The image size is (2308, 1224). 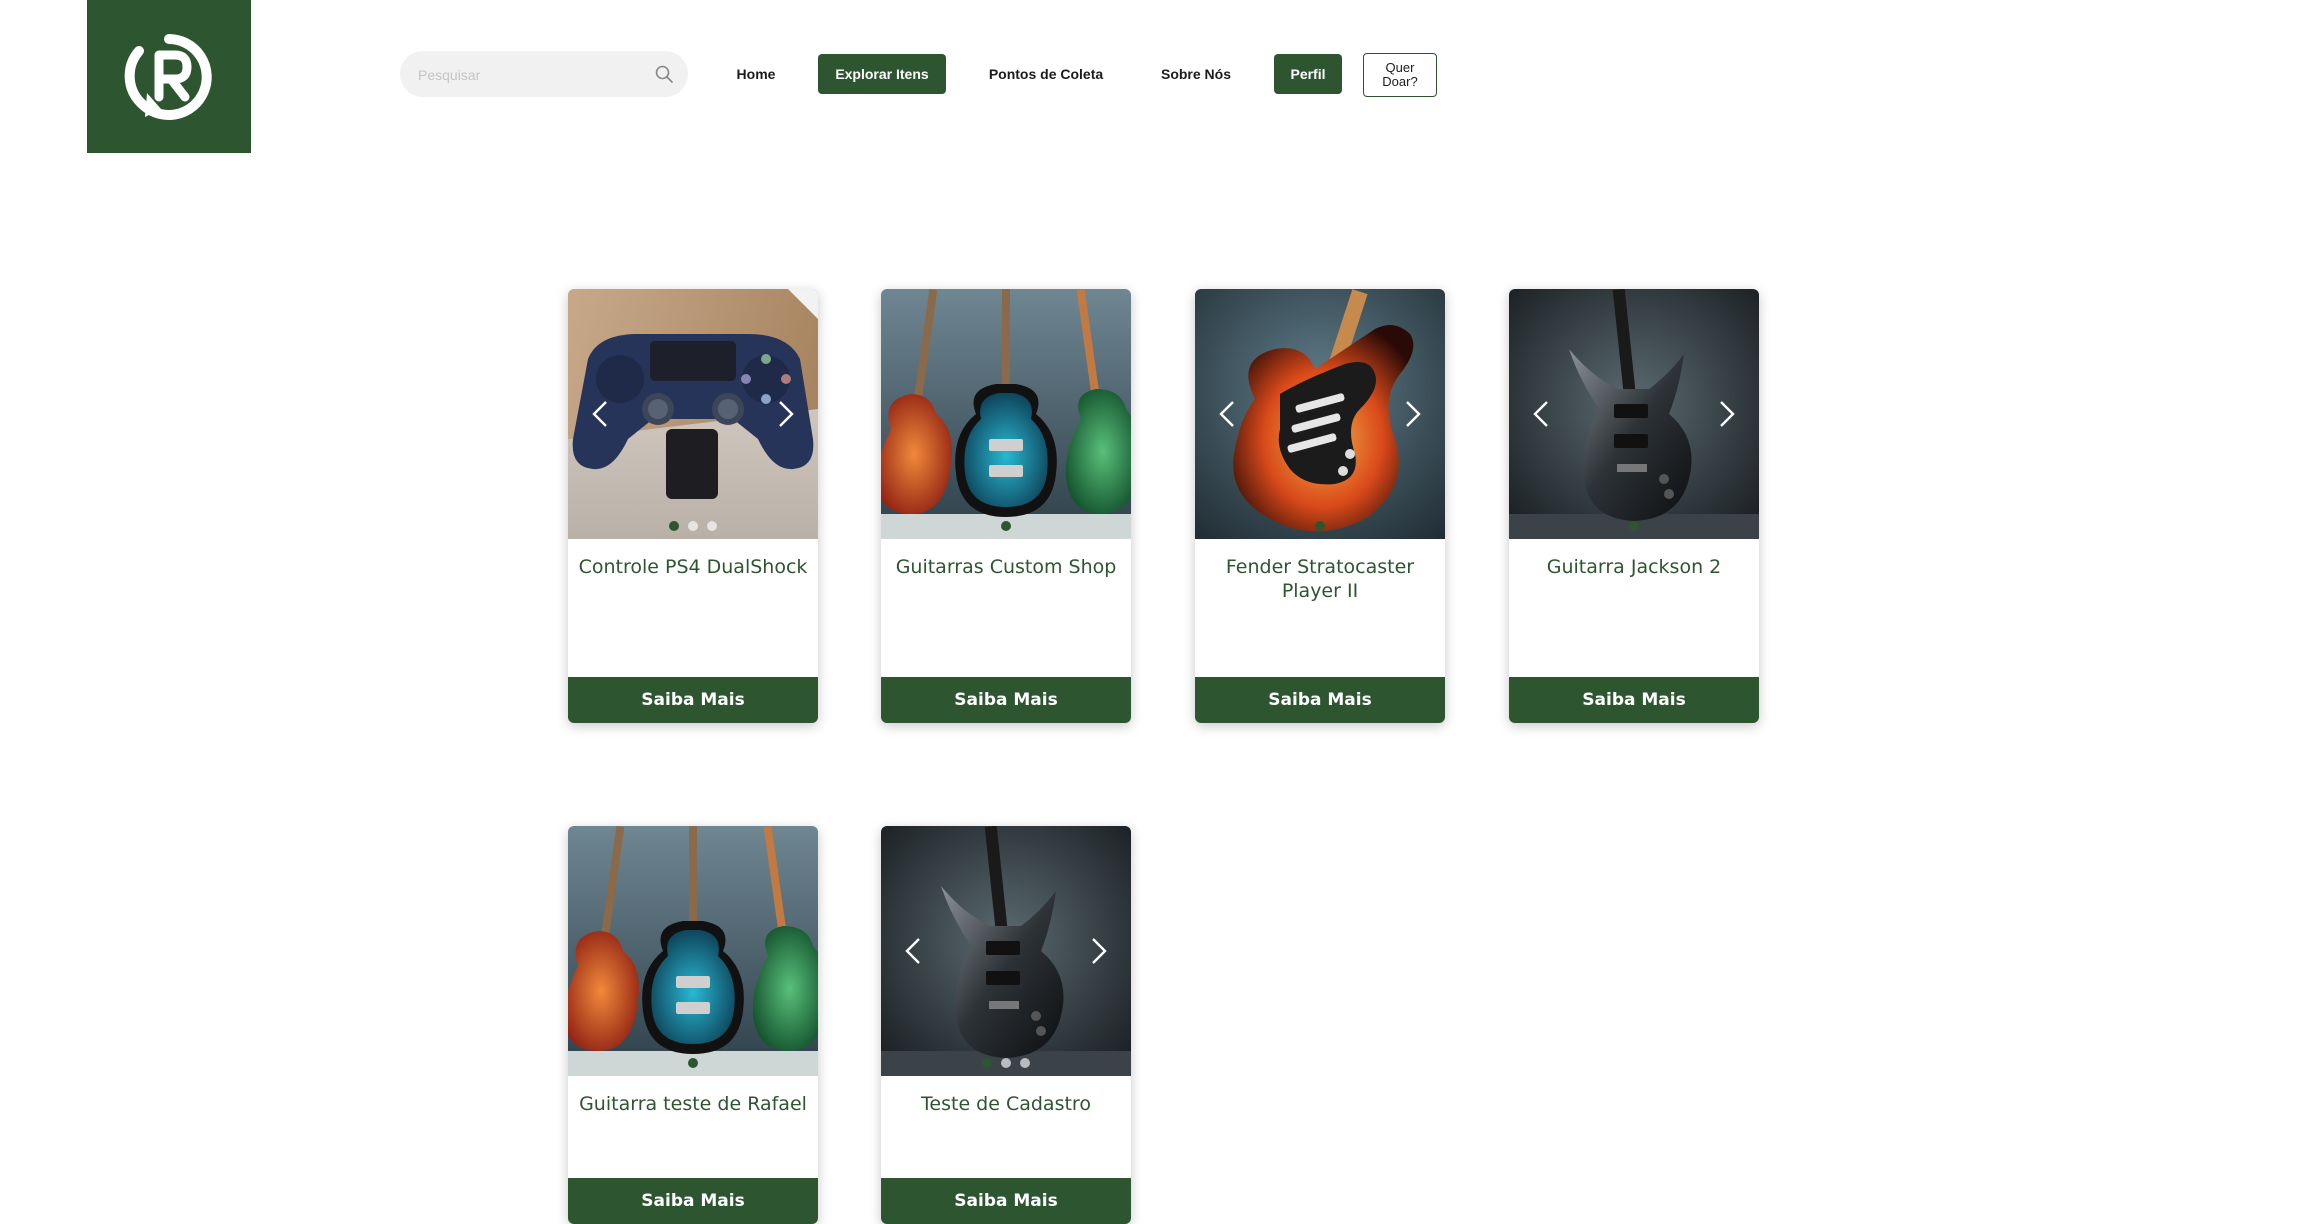 I want to click on item-title: Fender Stratocaster Player II, so click(x=1320, y=579).